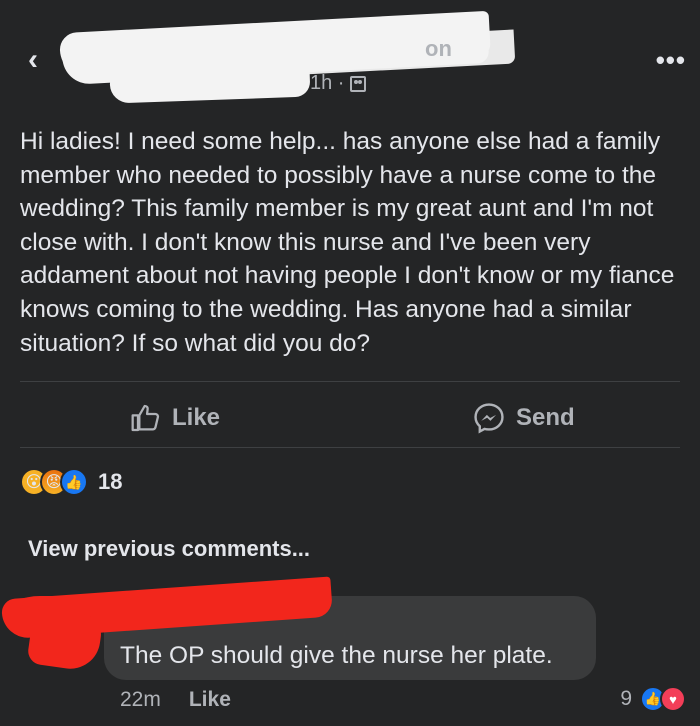 The width and height of the screenshot is (700, 726). I want to click on comment-reaction-count: 9, so click(626, 698).